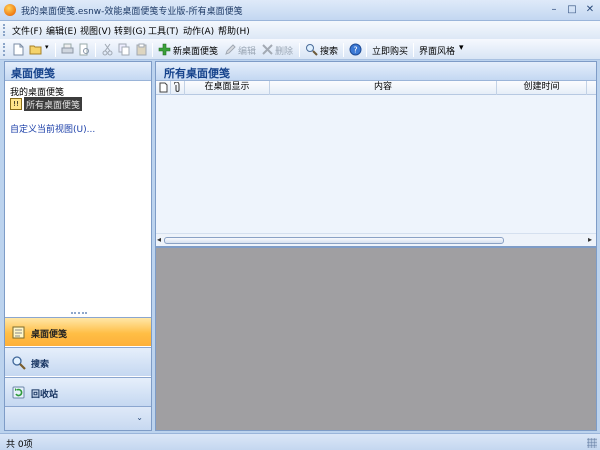 This screenshot has width=600, height=450. Describe the element at coordinates (61, 30) in the screenshot. I see `menu-edit: 编辑(E)` at that location.